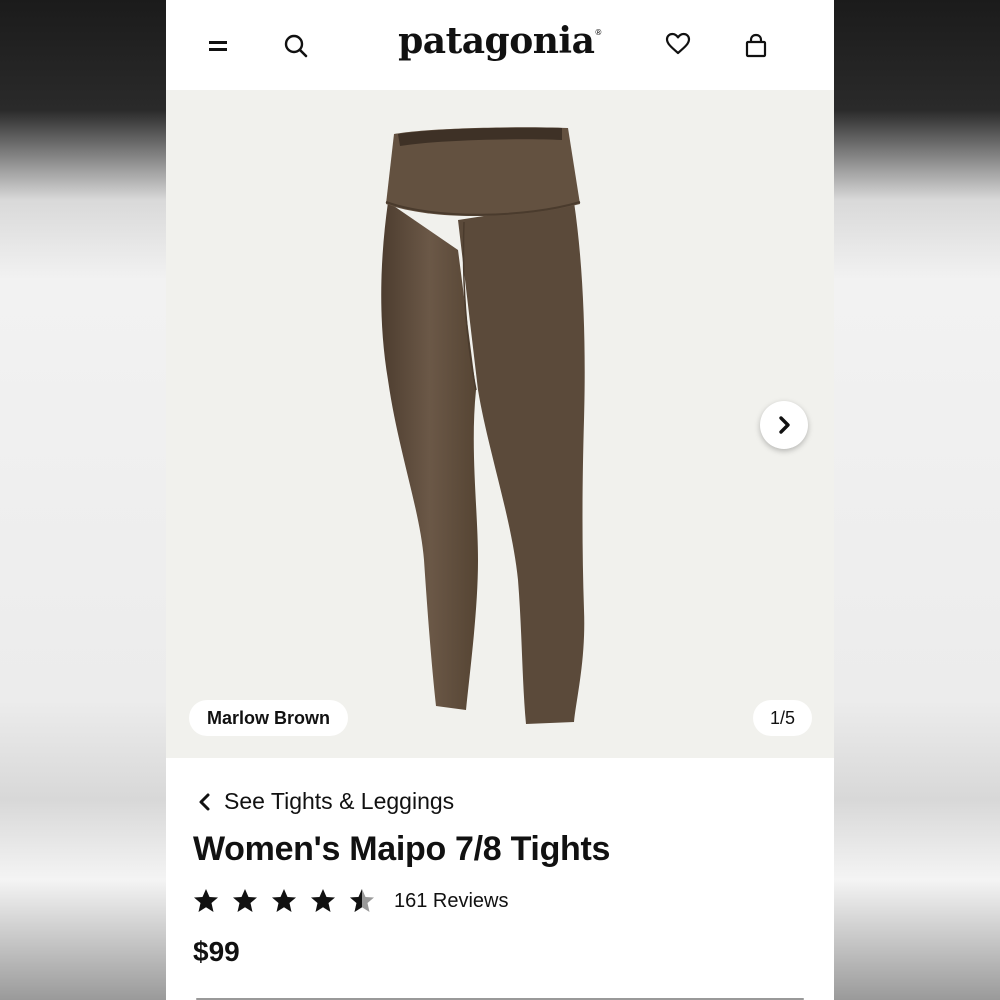 The width and height of the screenshot is (1000, 1000). I want to click on brand-logo: patagonia®, so click(500, 41).